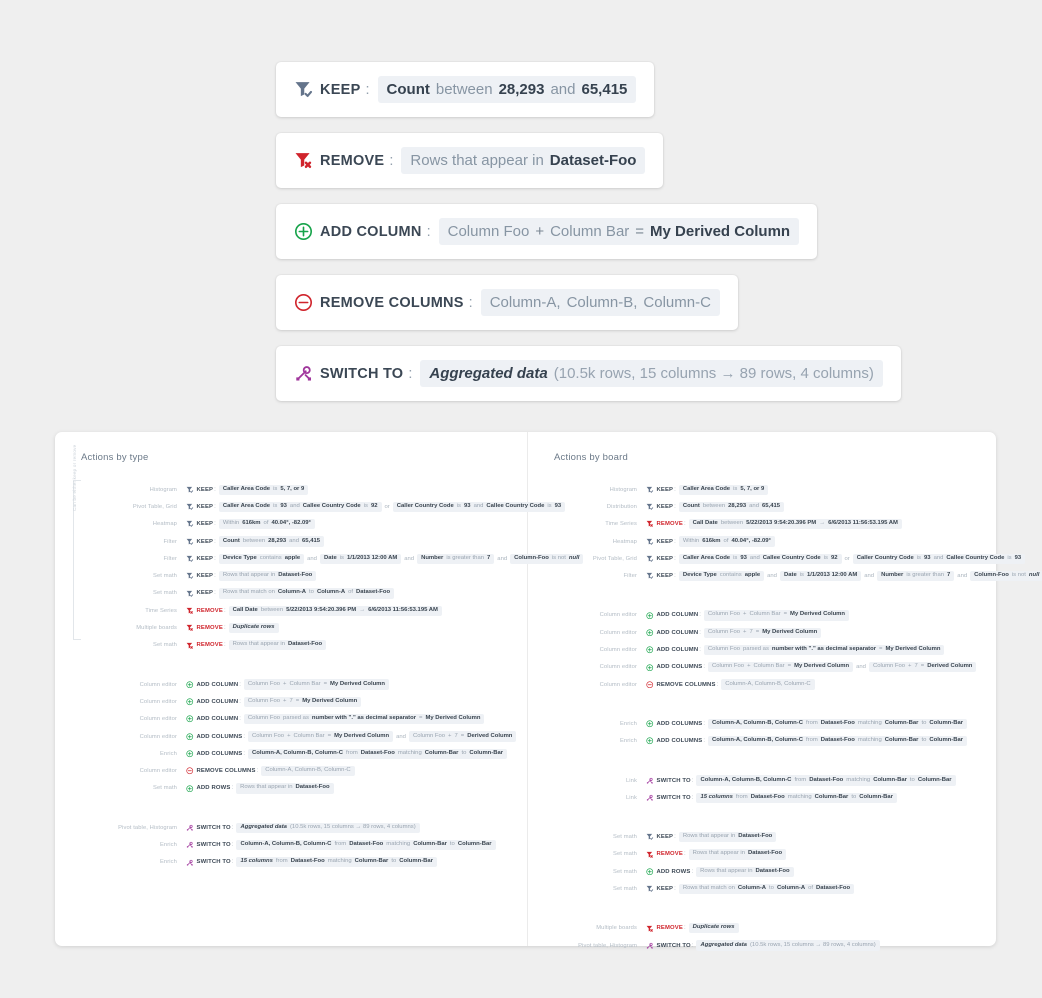 Image resolution: width=1042 pixels, height=998 pixels. Describe the element at coordinates (1006, 576) in the screenshot. I see `action-expression-pill: Column-Foo is not null` at that location.